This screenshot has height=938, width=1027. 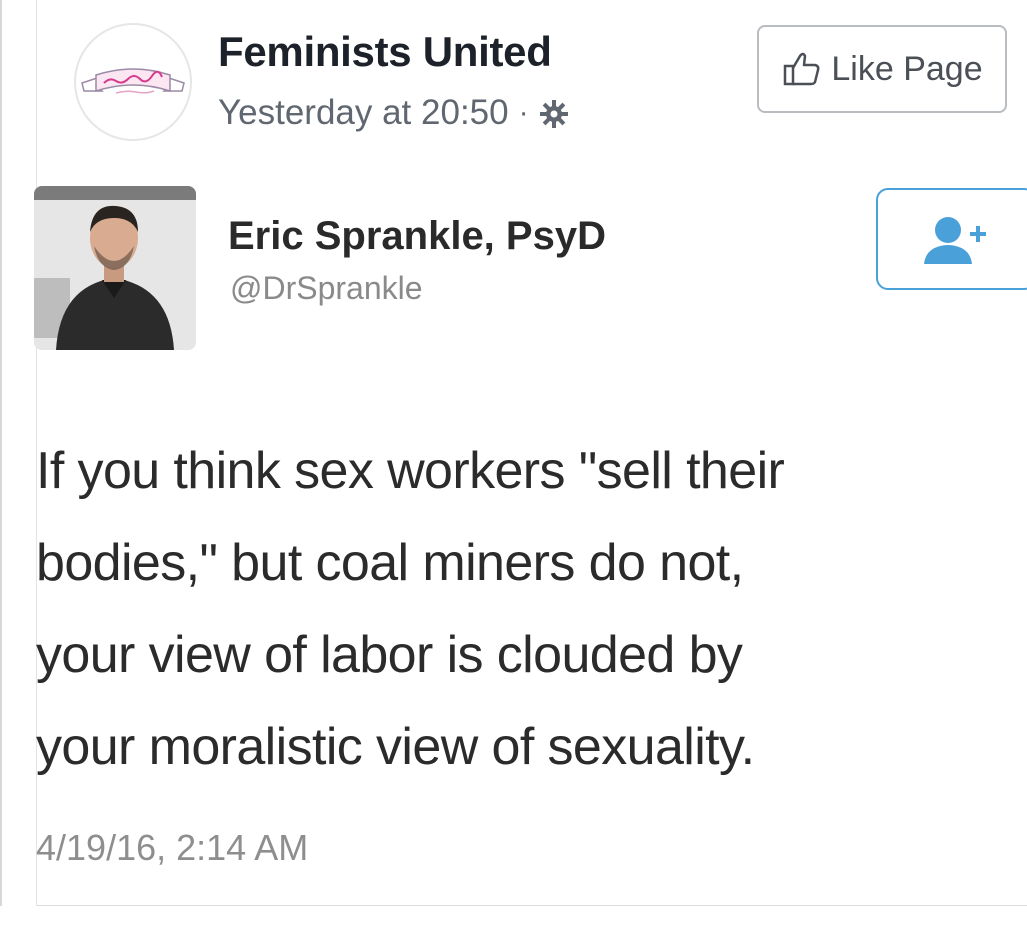 What do you see at coordinates (513, 922) in the screenshot?
I see `bottom-strip` at bounding box center [513, 922].